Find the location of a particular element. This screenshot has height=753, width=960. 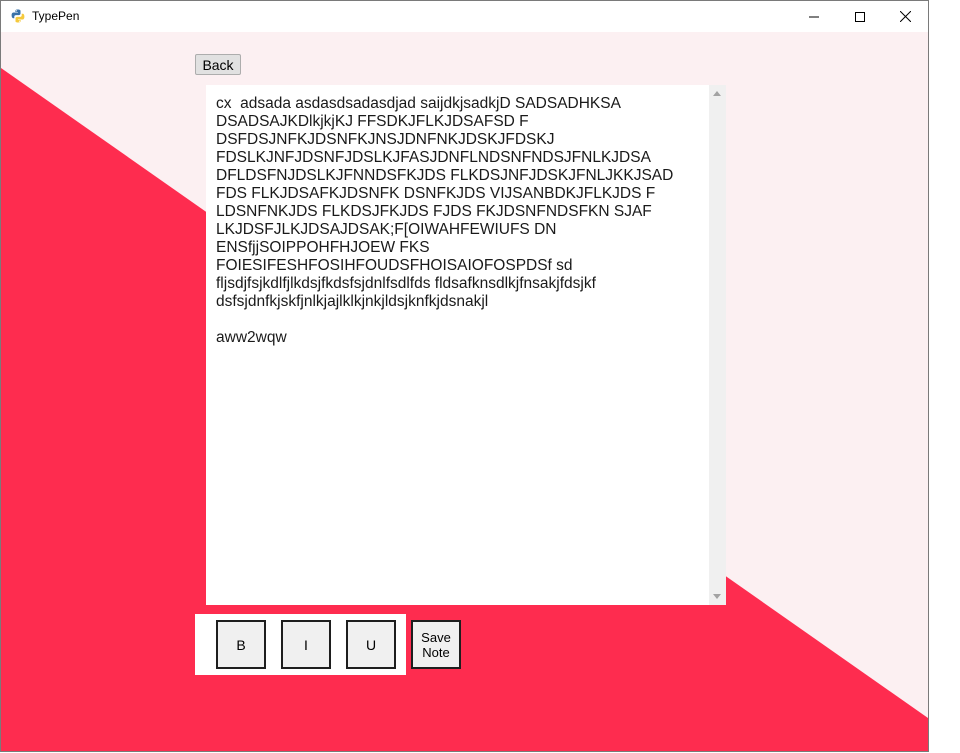

close-icon is located at coordinates (905, 16).